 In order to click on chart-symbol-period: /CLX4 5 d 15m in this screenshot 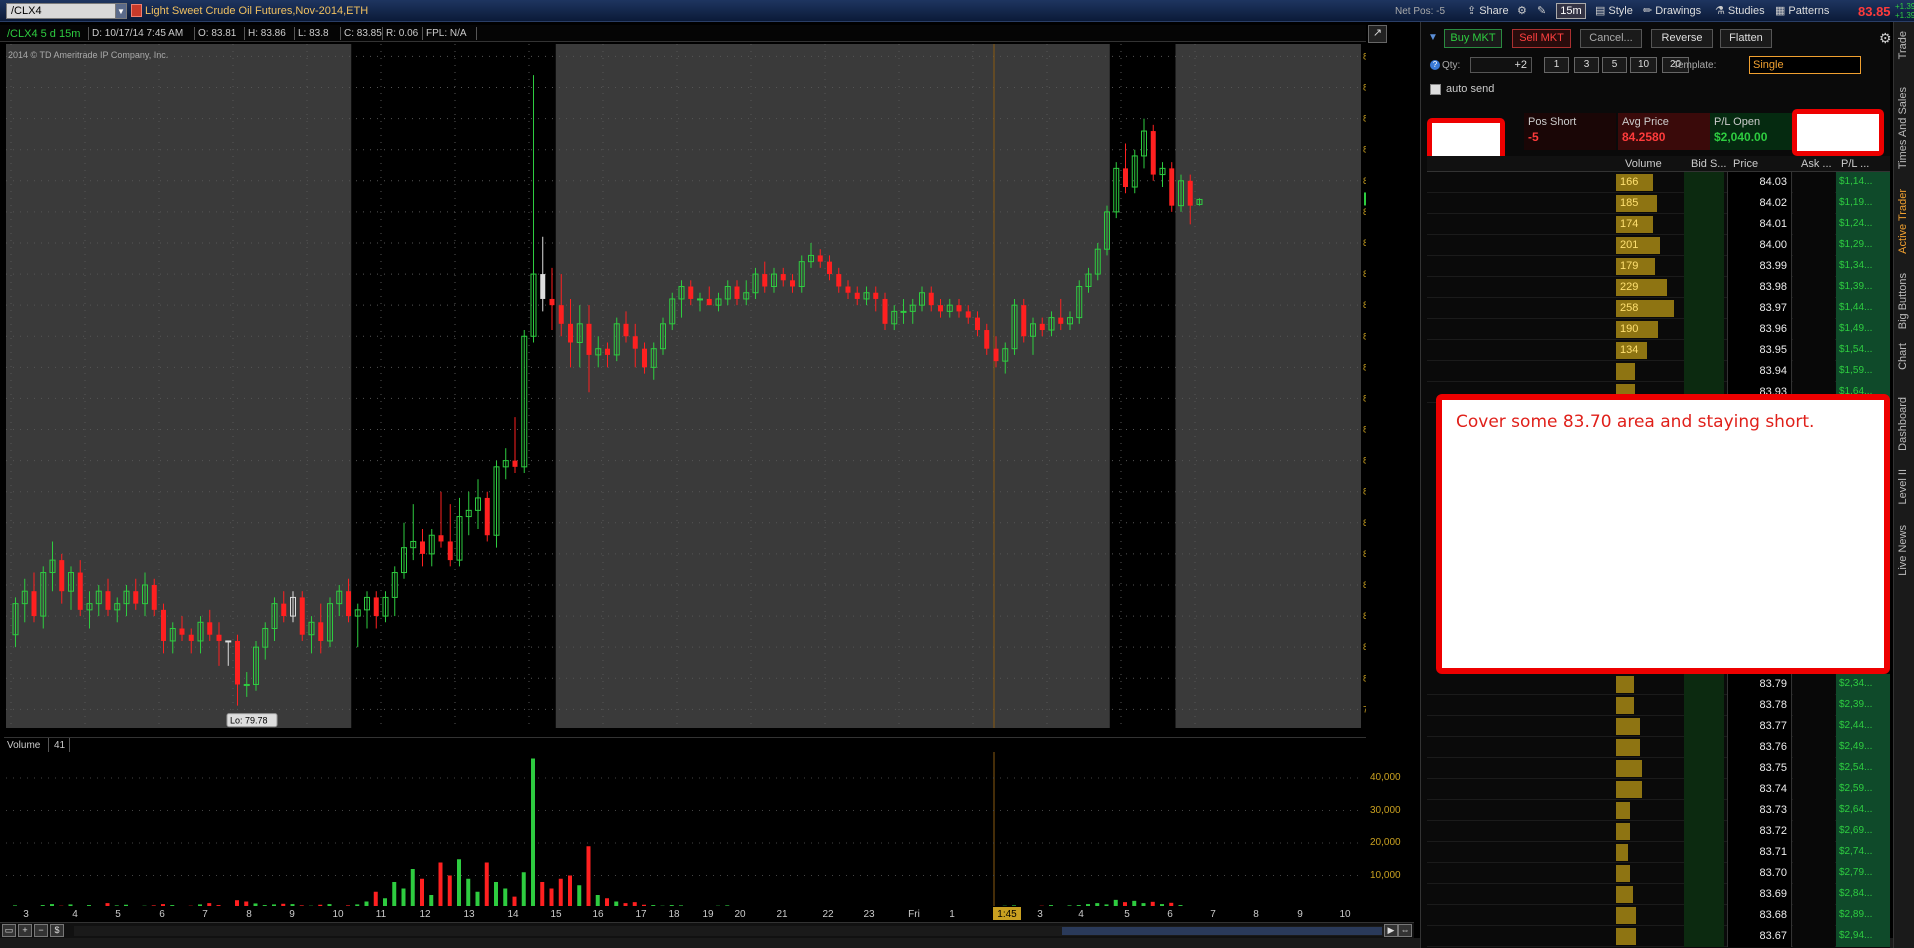, I will do `click(43, 34)`.